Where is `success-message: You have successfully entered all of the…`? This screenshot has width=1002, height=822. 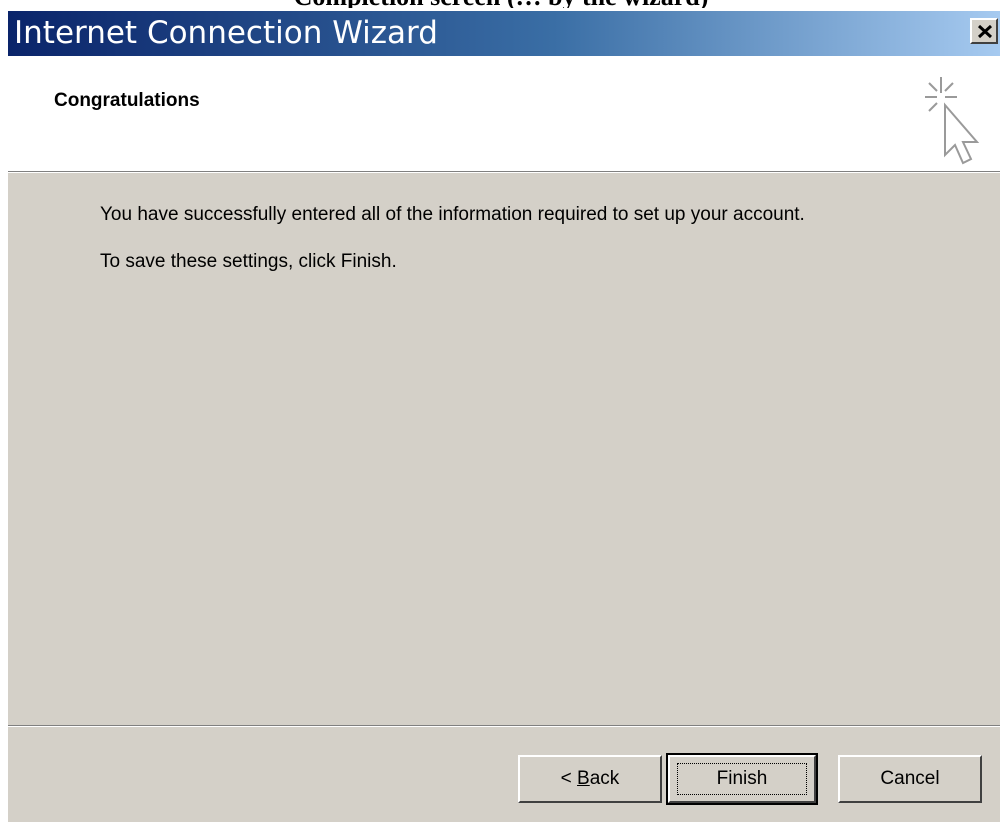 success-message: You have successfully entered all of the… is located at coordinates (452, 214).